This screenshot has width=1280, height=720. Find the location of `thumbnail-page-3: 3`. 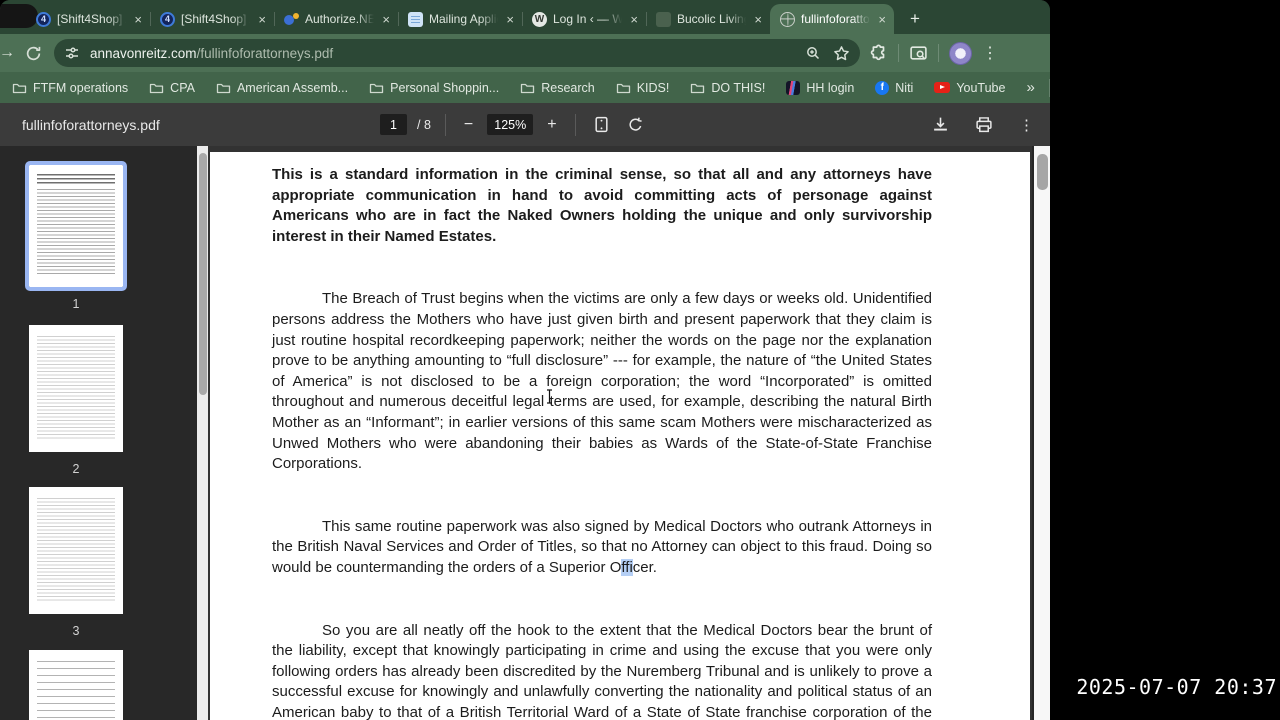

thumbnail-page-3: 3 is located at coordinates (76, 562).